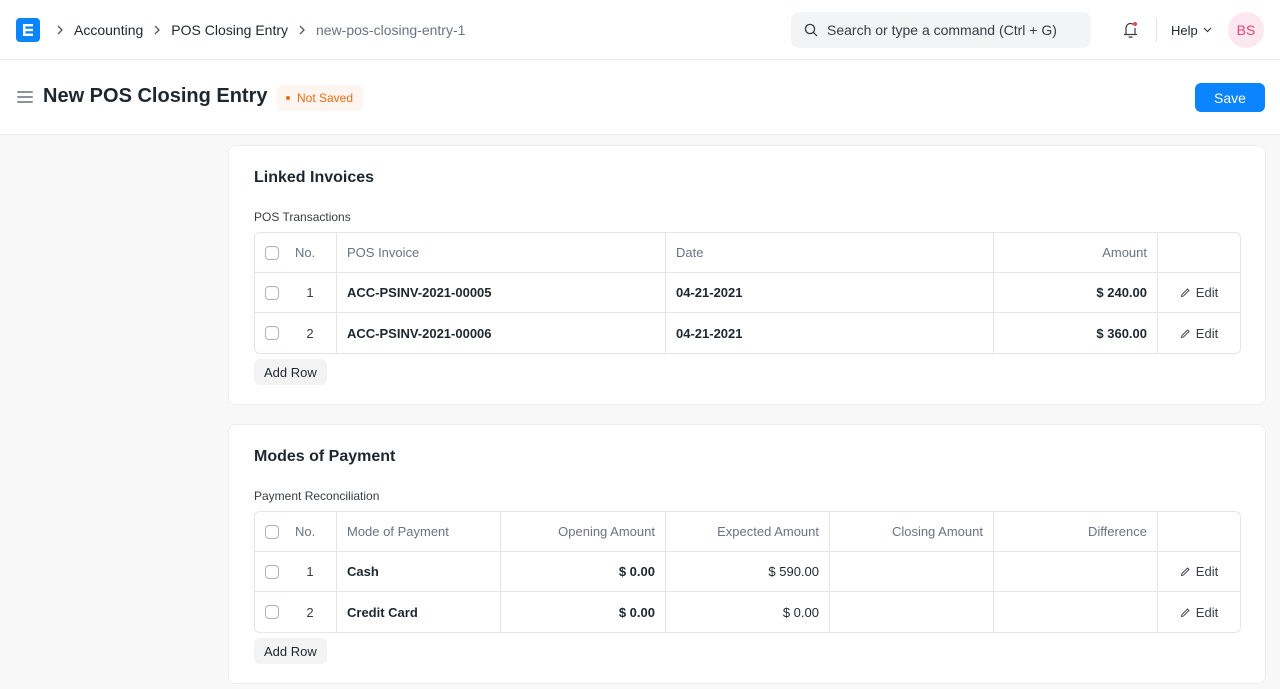  What do you see at coordinates (1230, 97) in the screenshot?
I see `save-button: Save` at bounding box center [1230, 97].